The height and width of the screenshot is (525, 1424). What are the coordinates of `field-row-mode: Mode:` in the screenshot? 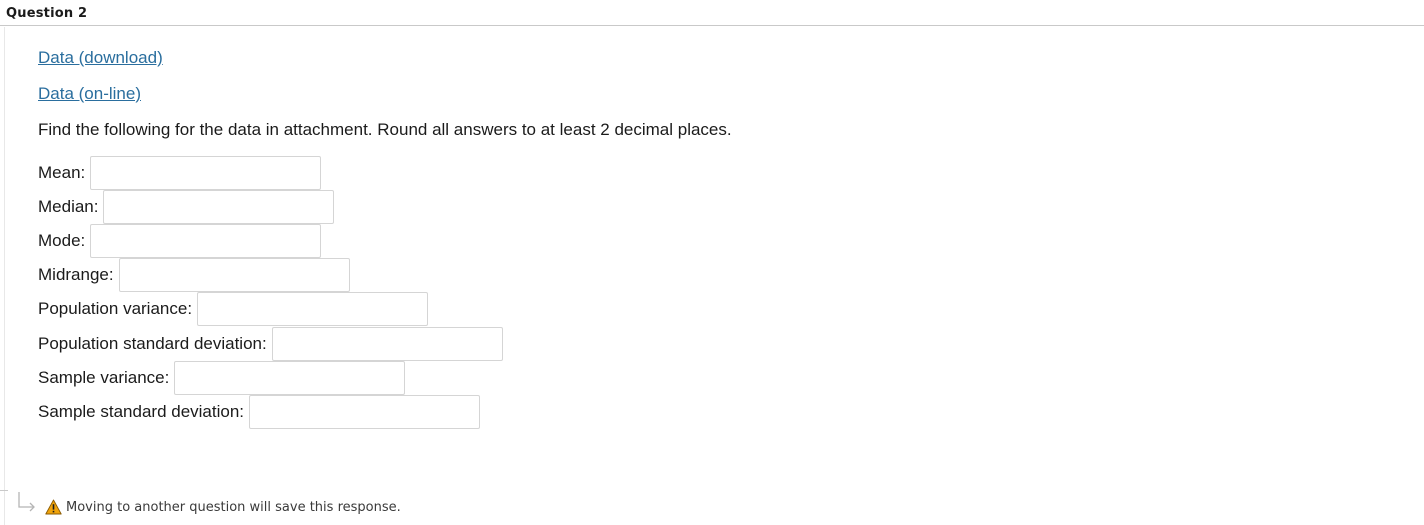 It's located at (180, 241).